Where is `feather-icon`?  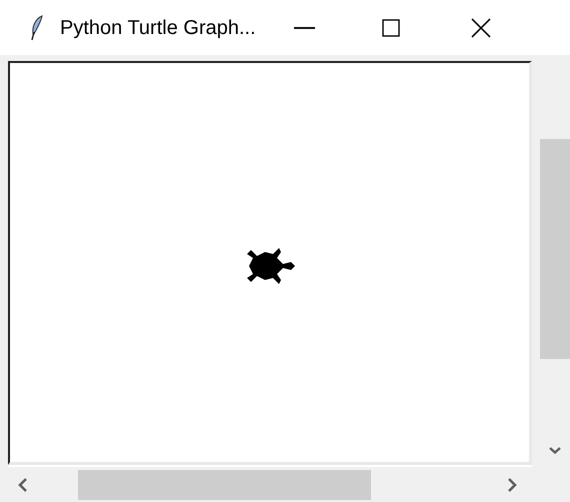
feather-icon is located at coordinates (37, 27).